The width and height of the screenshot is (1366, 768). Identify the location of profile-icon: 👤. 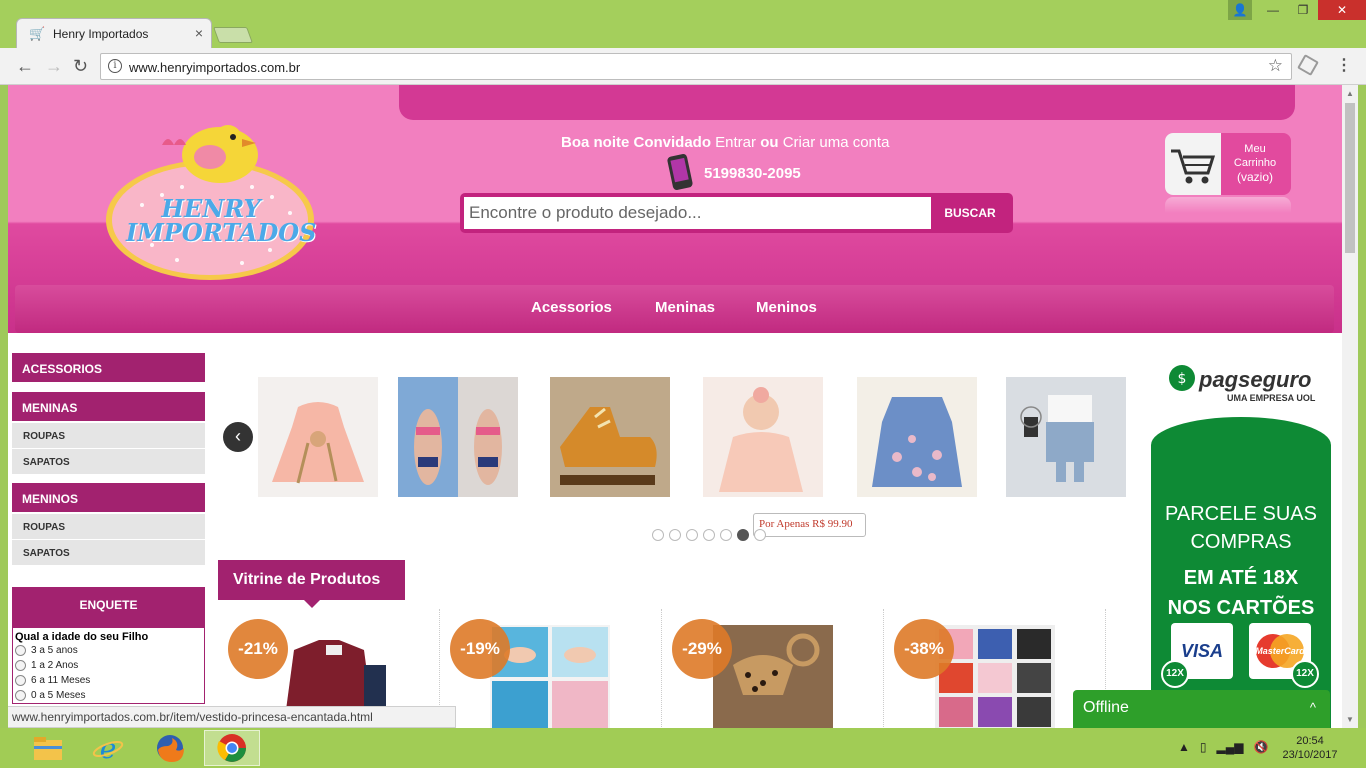
(1240, 10).